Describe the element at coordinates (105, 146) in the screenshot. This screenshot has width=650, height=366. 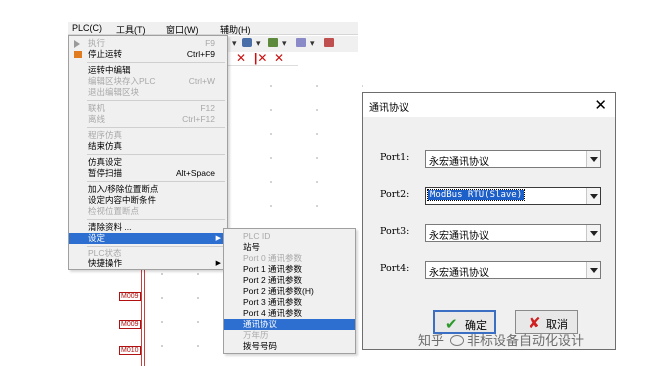
I see `menu-item-label: 结束仿真` at that location.